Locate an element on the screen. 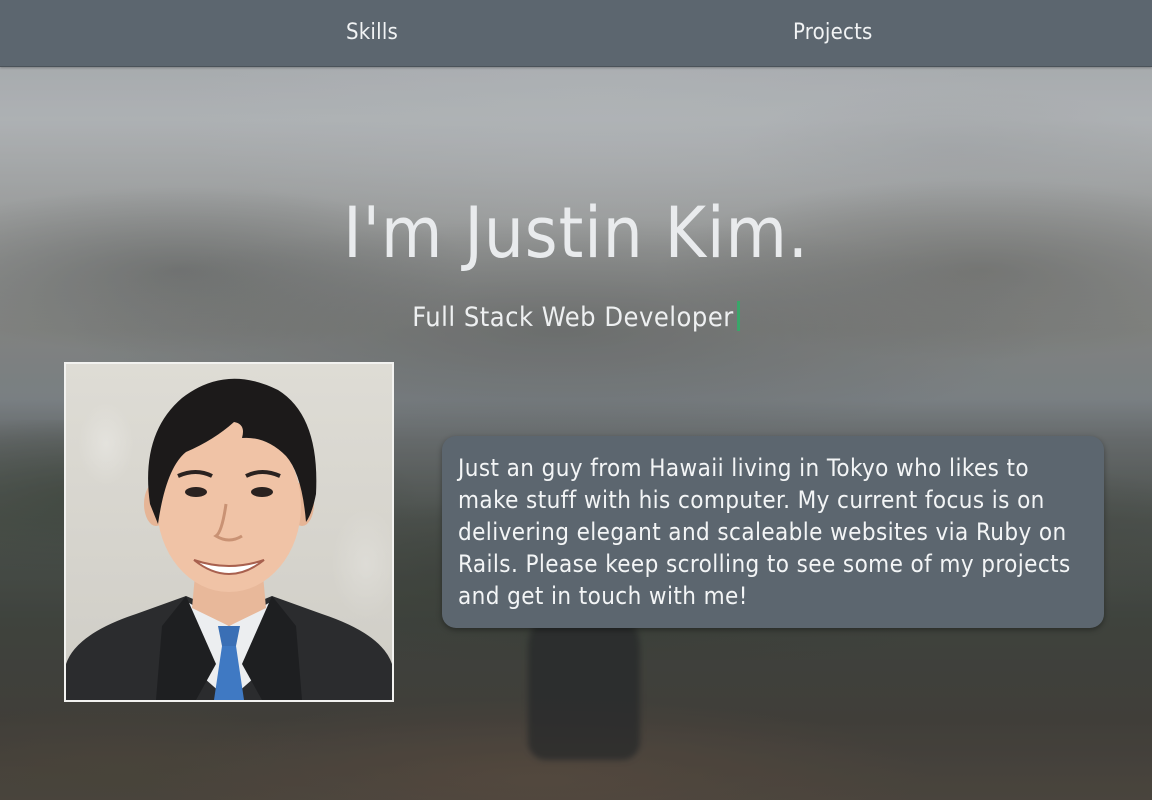 Image resolution: width=1152 pixels, height=800 pixels. nav-link-projects: Projects is located at coordinates (833, 33).